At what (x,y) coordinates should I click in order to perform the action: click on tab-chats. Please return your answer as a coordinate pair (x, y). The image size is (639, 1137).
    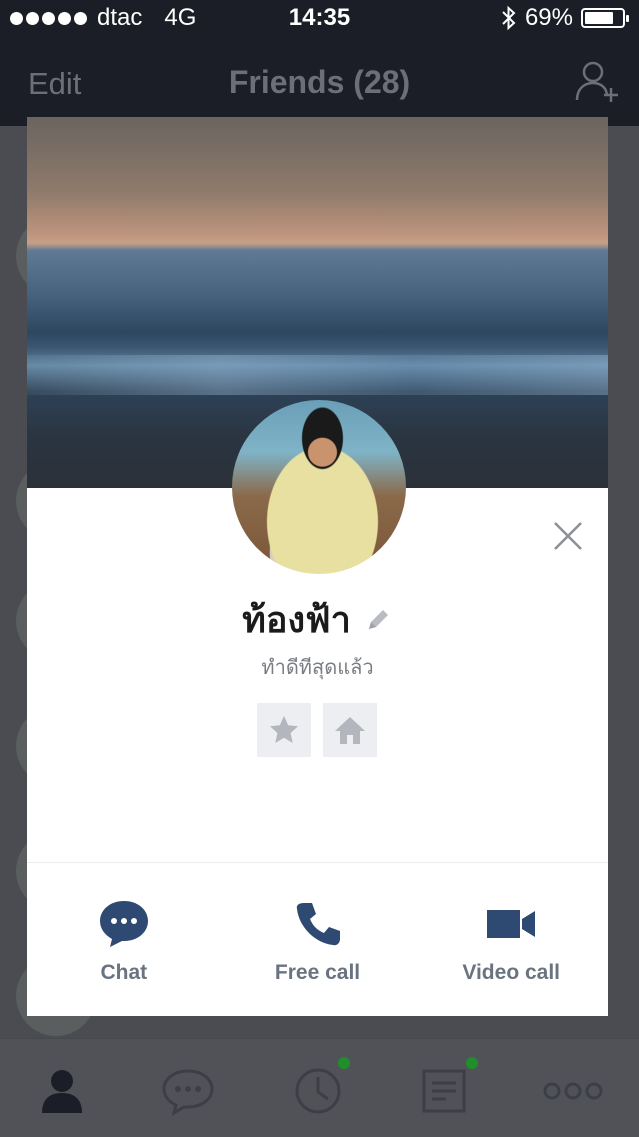
    Looking at the image, I should click on (188, 1091).